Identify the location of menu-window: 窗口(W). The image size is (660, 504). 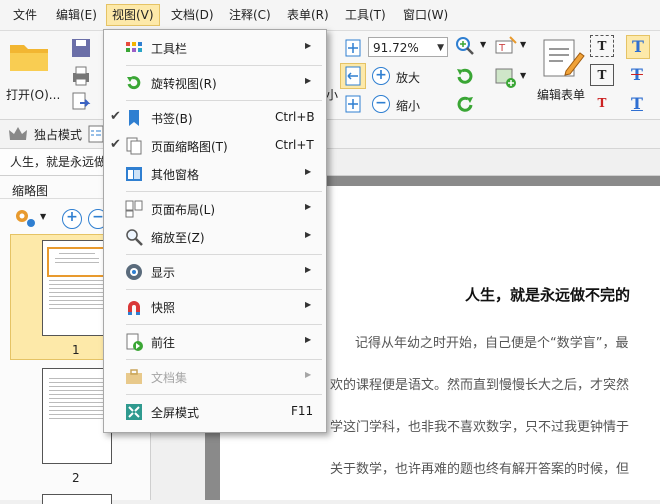
(425, 15).